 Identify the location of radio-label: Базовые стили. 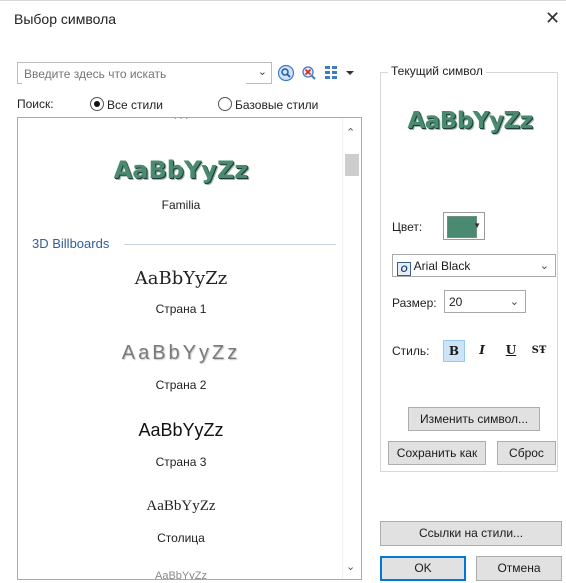
(277, 105).